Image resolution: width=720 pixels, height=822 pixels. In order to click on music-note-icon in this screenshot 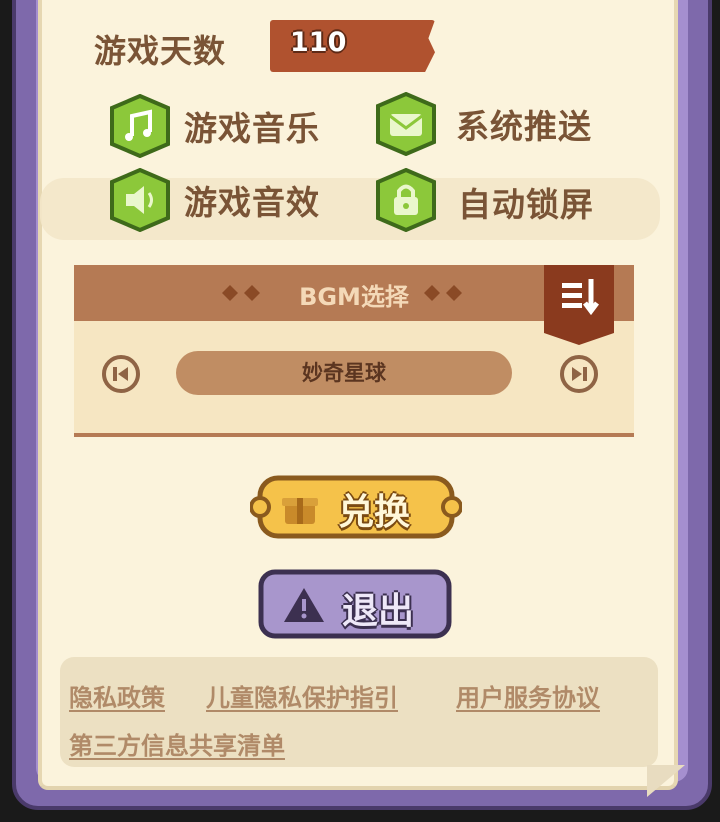, I will do `click(140, 126)`.